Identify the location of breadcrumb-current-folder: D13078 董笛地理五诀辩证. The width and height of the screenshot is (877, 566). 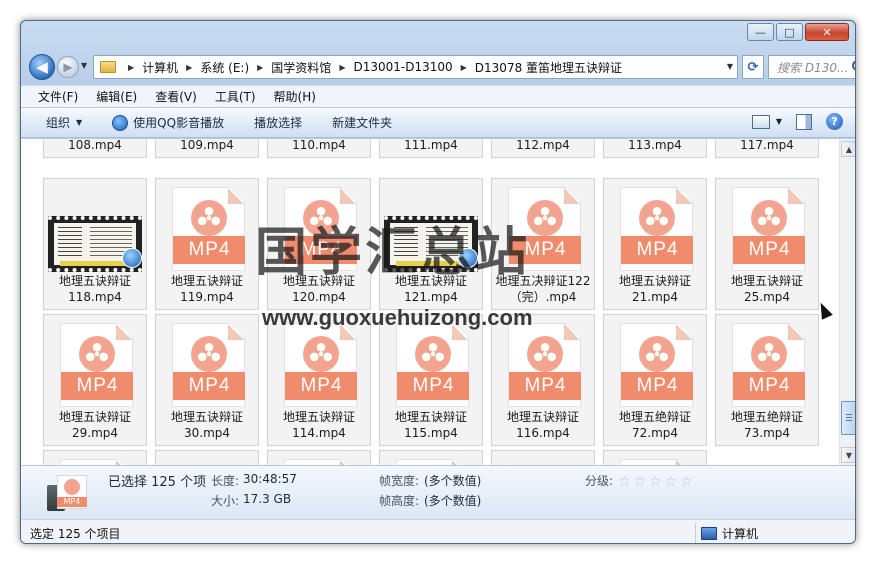
(548, 67).